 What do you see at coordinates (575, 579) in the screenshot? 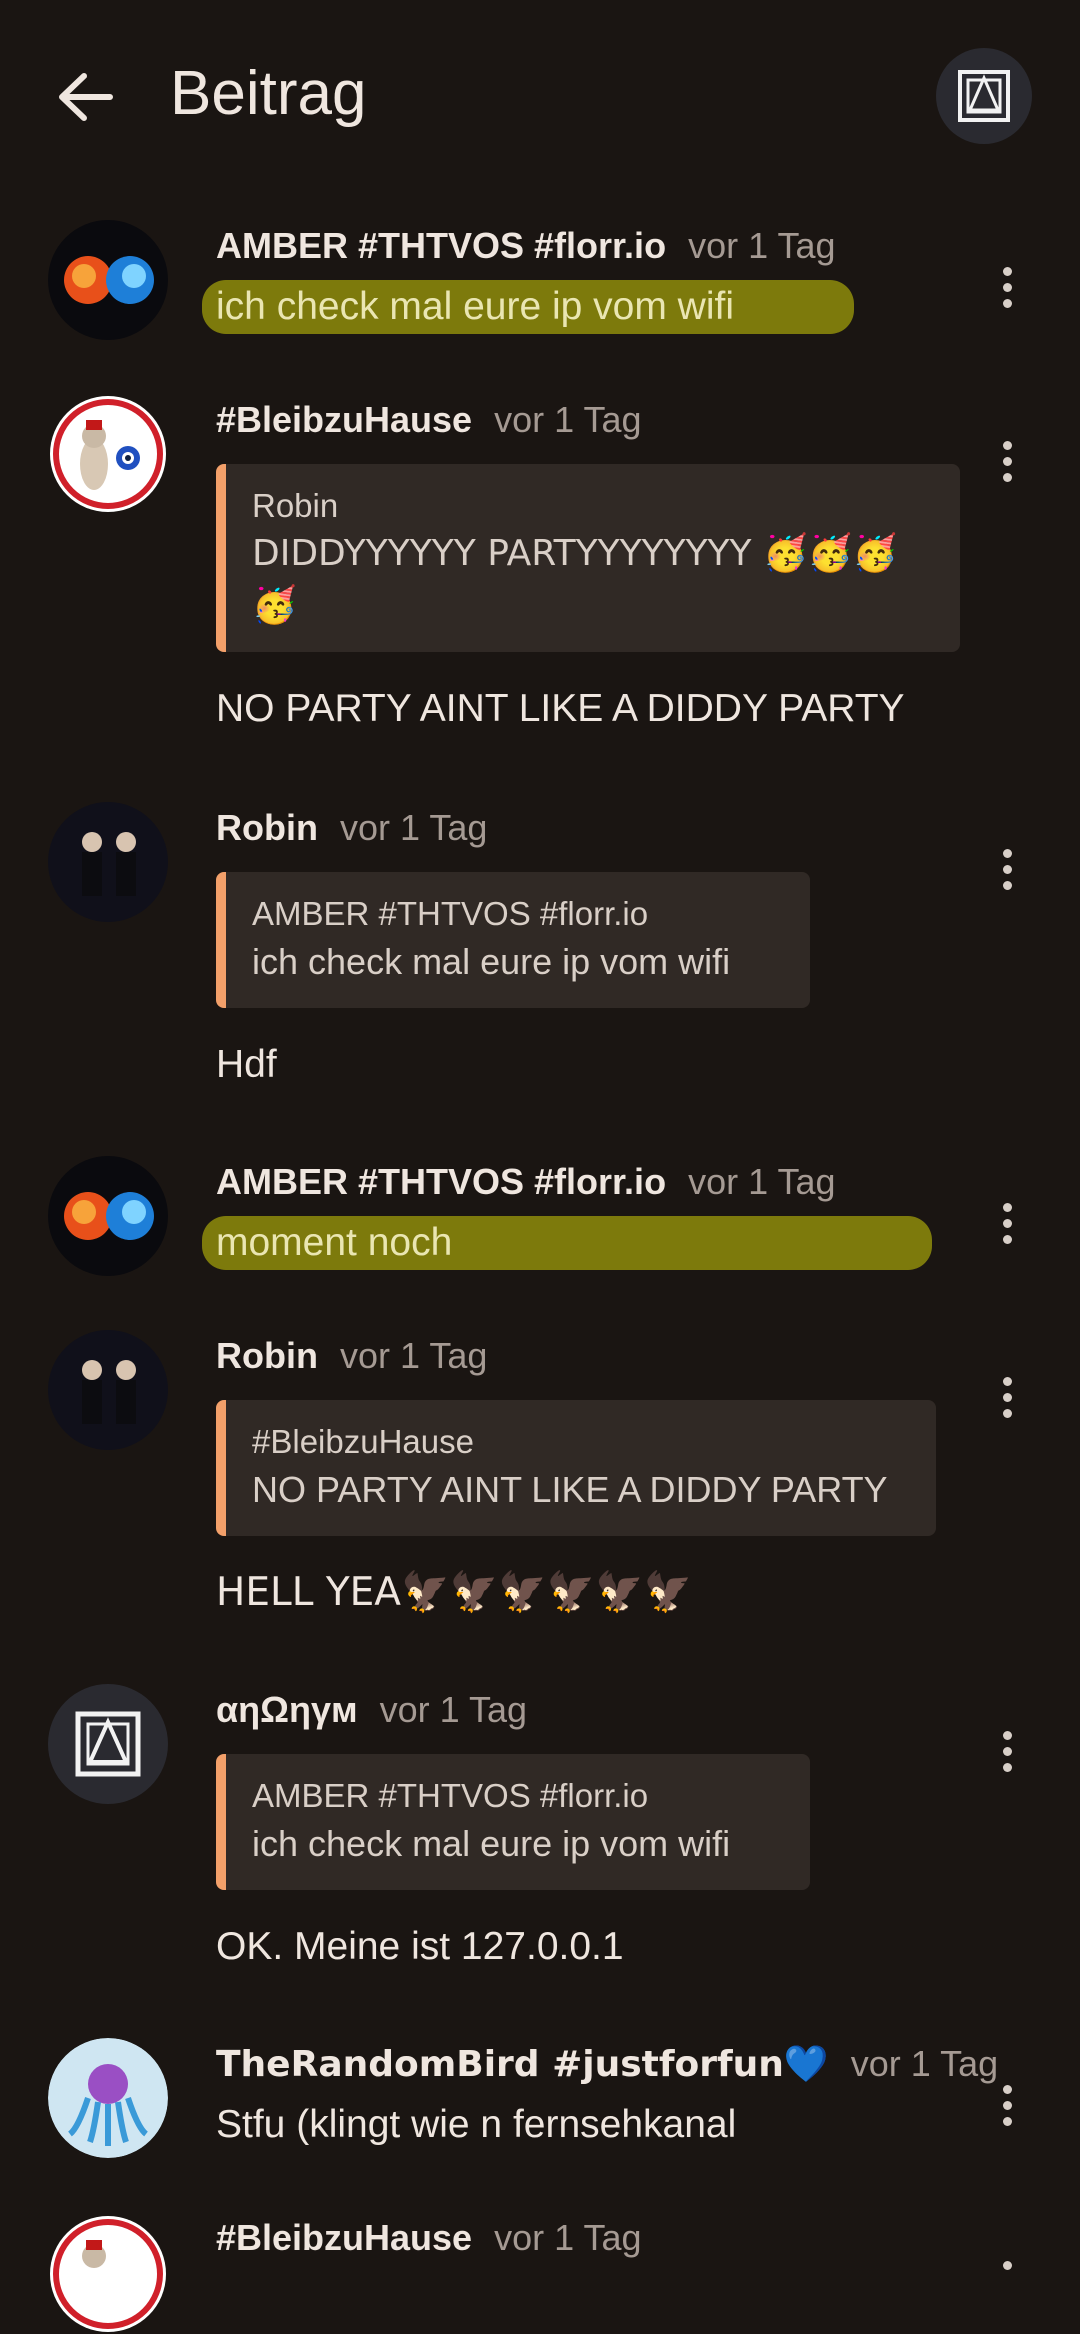
I see `quoted-text: DIDDYYYYYY PARTYYYYYYYY 🥳🥳🥳🥳` at bounding box center [575, 579].